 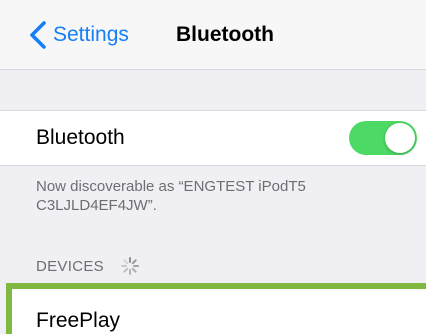 I want to click on page-title: Bluetooth, so click(x=225, y=34).